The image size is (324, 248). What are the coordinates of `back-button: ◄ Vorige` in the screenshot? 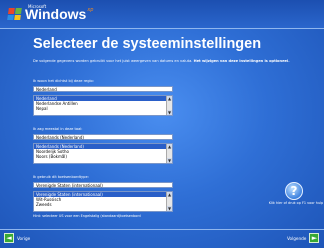 It's located at (17, 238).